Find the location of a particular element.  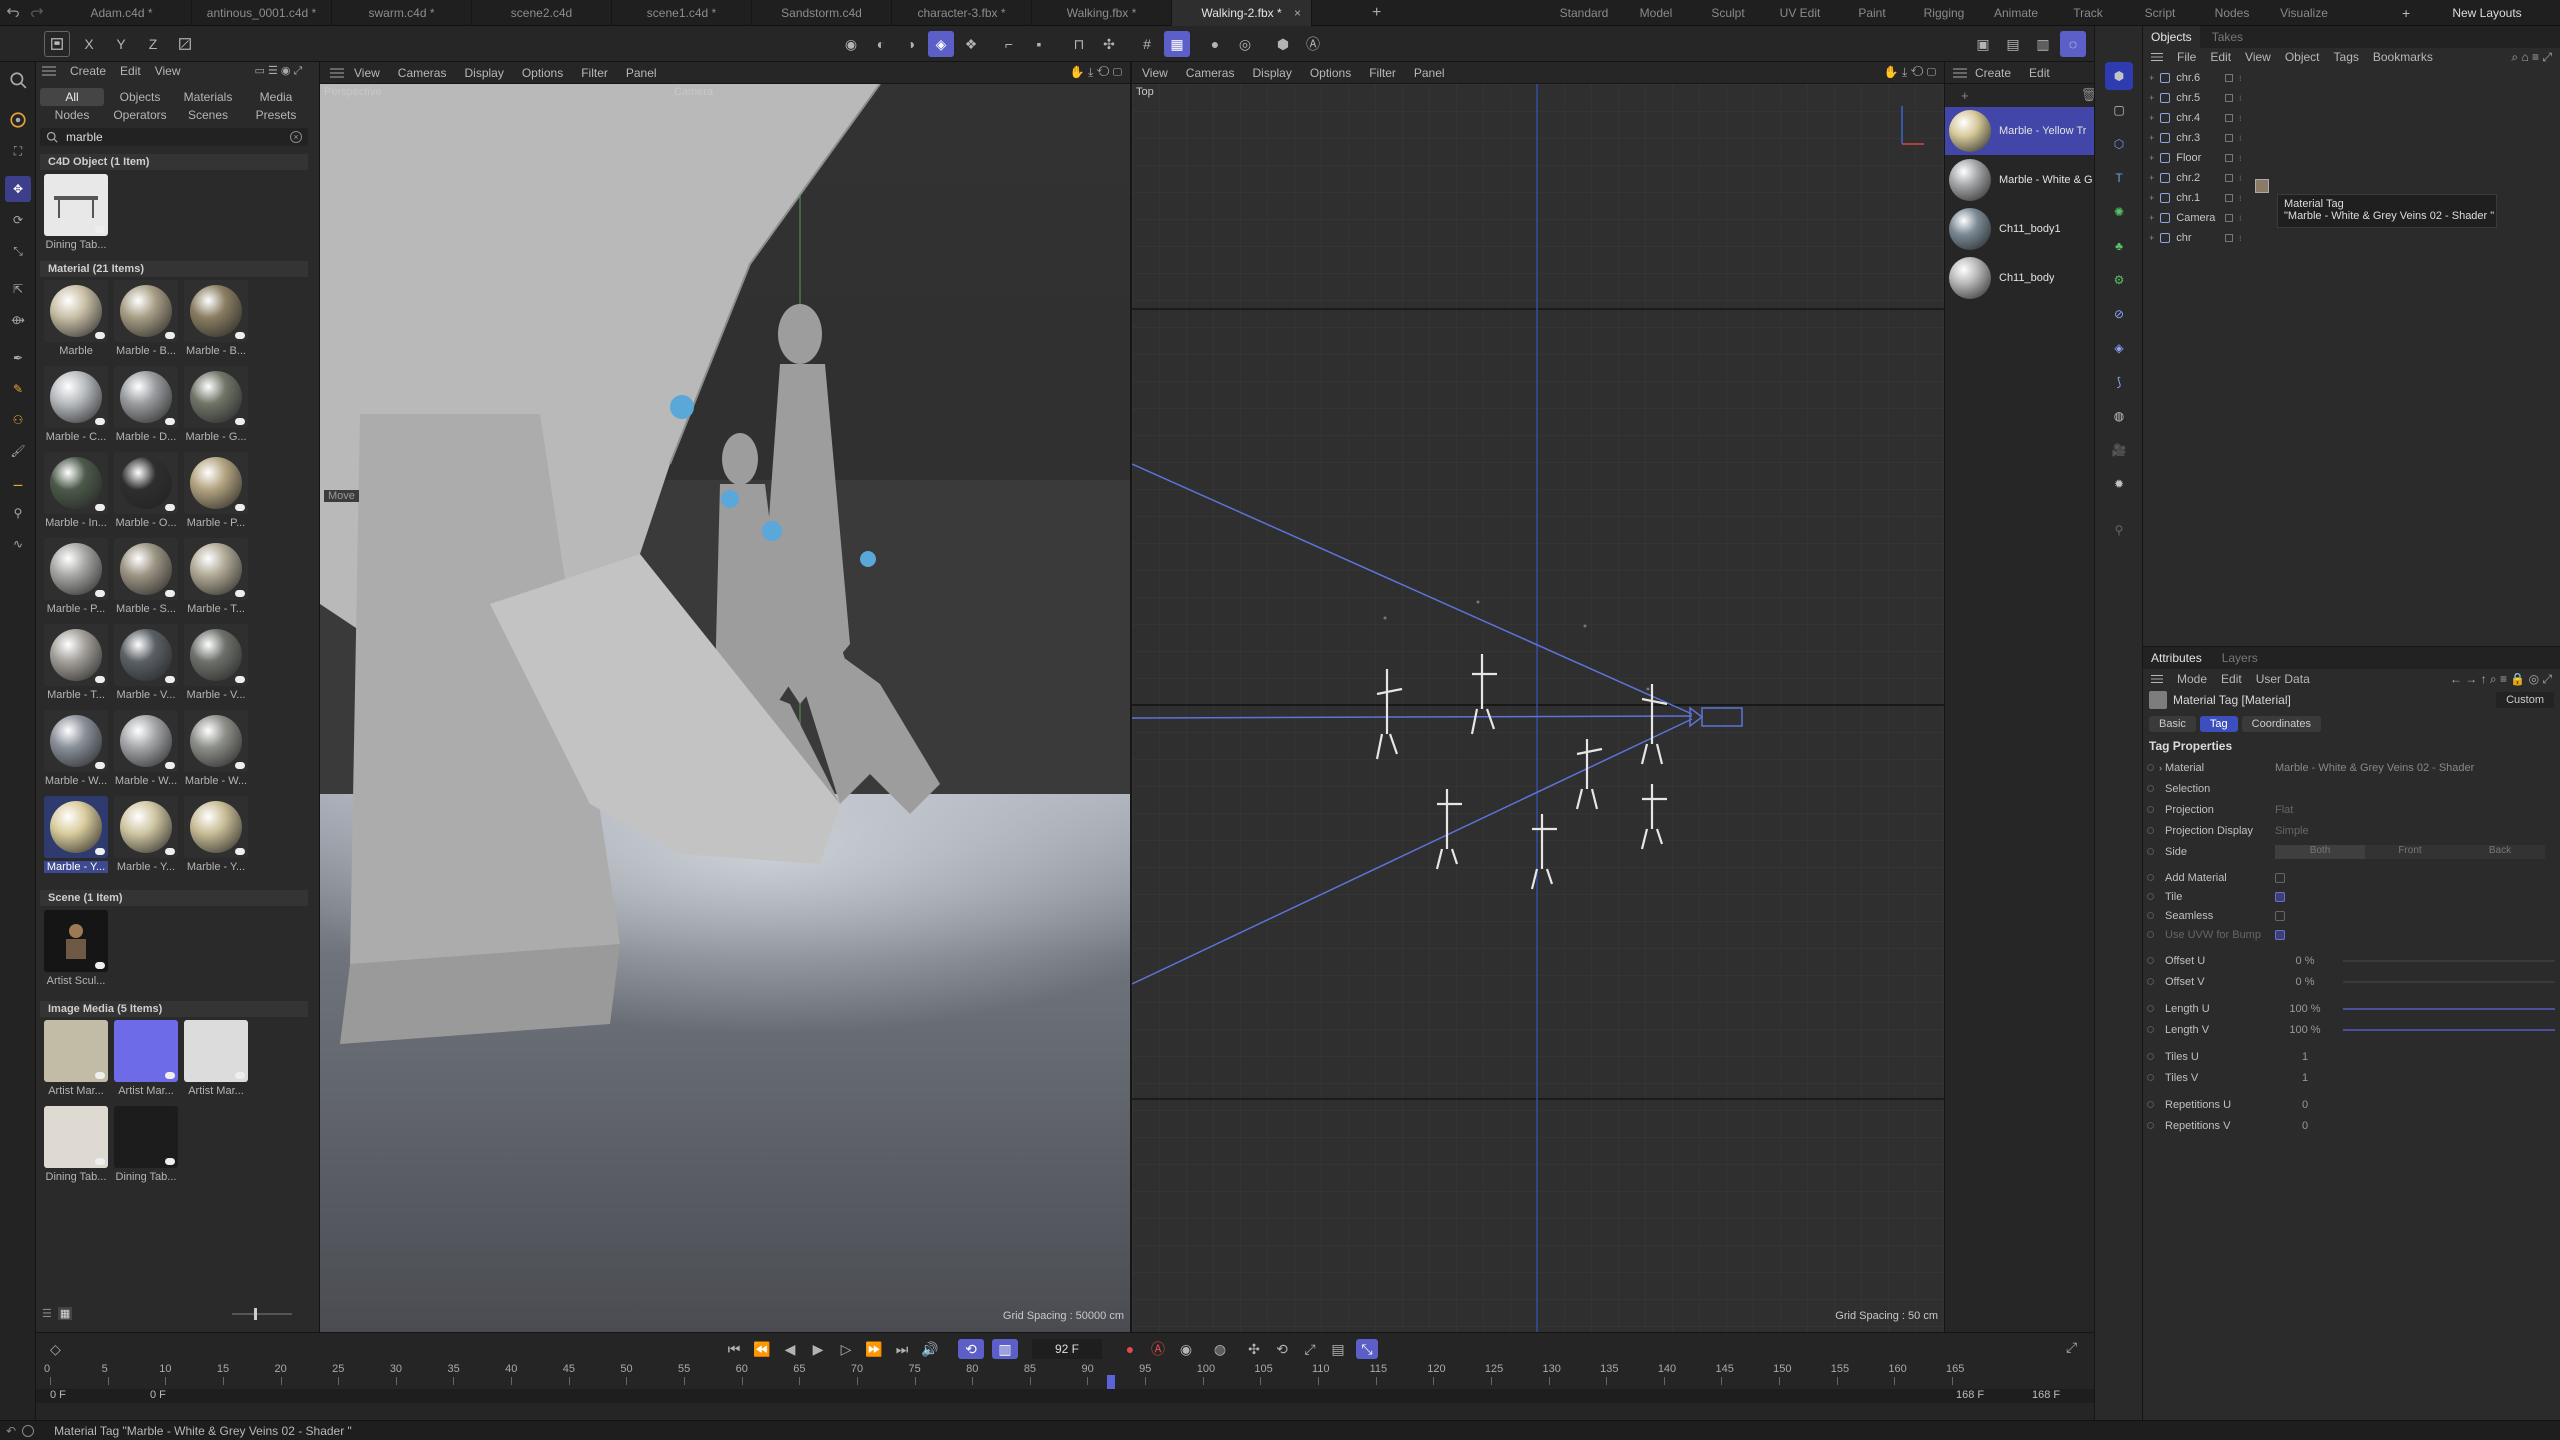

vp2-menu-cameras: Cameras is located at coordinates (1210, 73).